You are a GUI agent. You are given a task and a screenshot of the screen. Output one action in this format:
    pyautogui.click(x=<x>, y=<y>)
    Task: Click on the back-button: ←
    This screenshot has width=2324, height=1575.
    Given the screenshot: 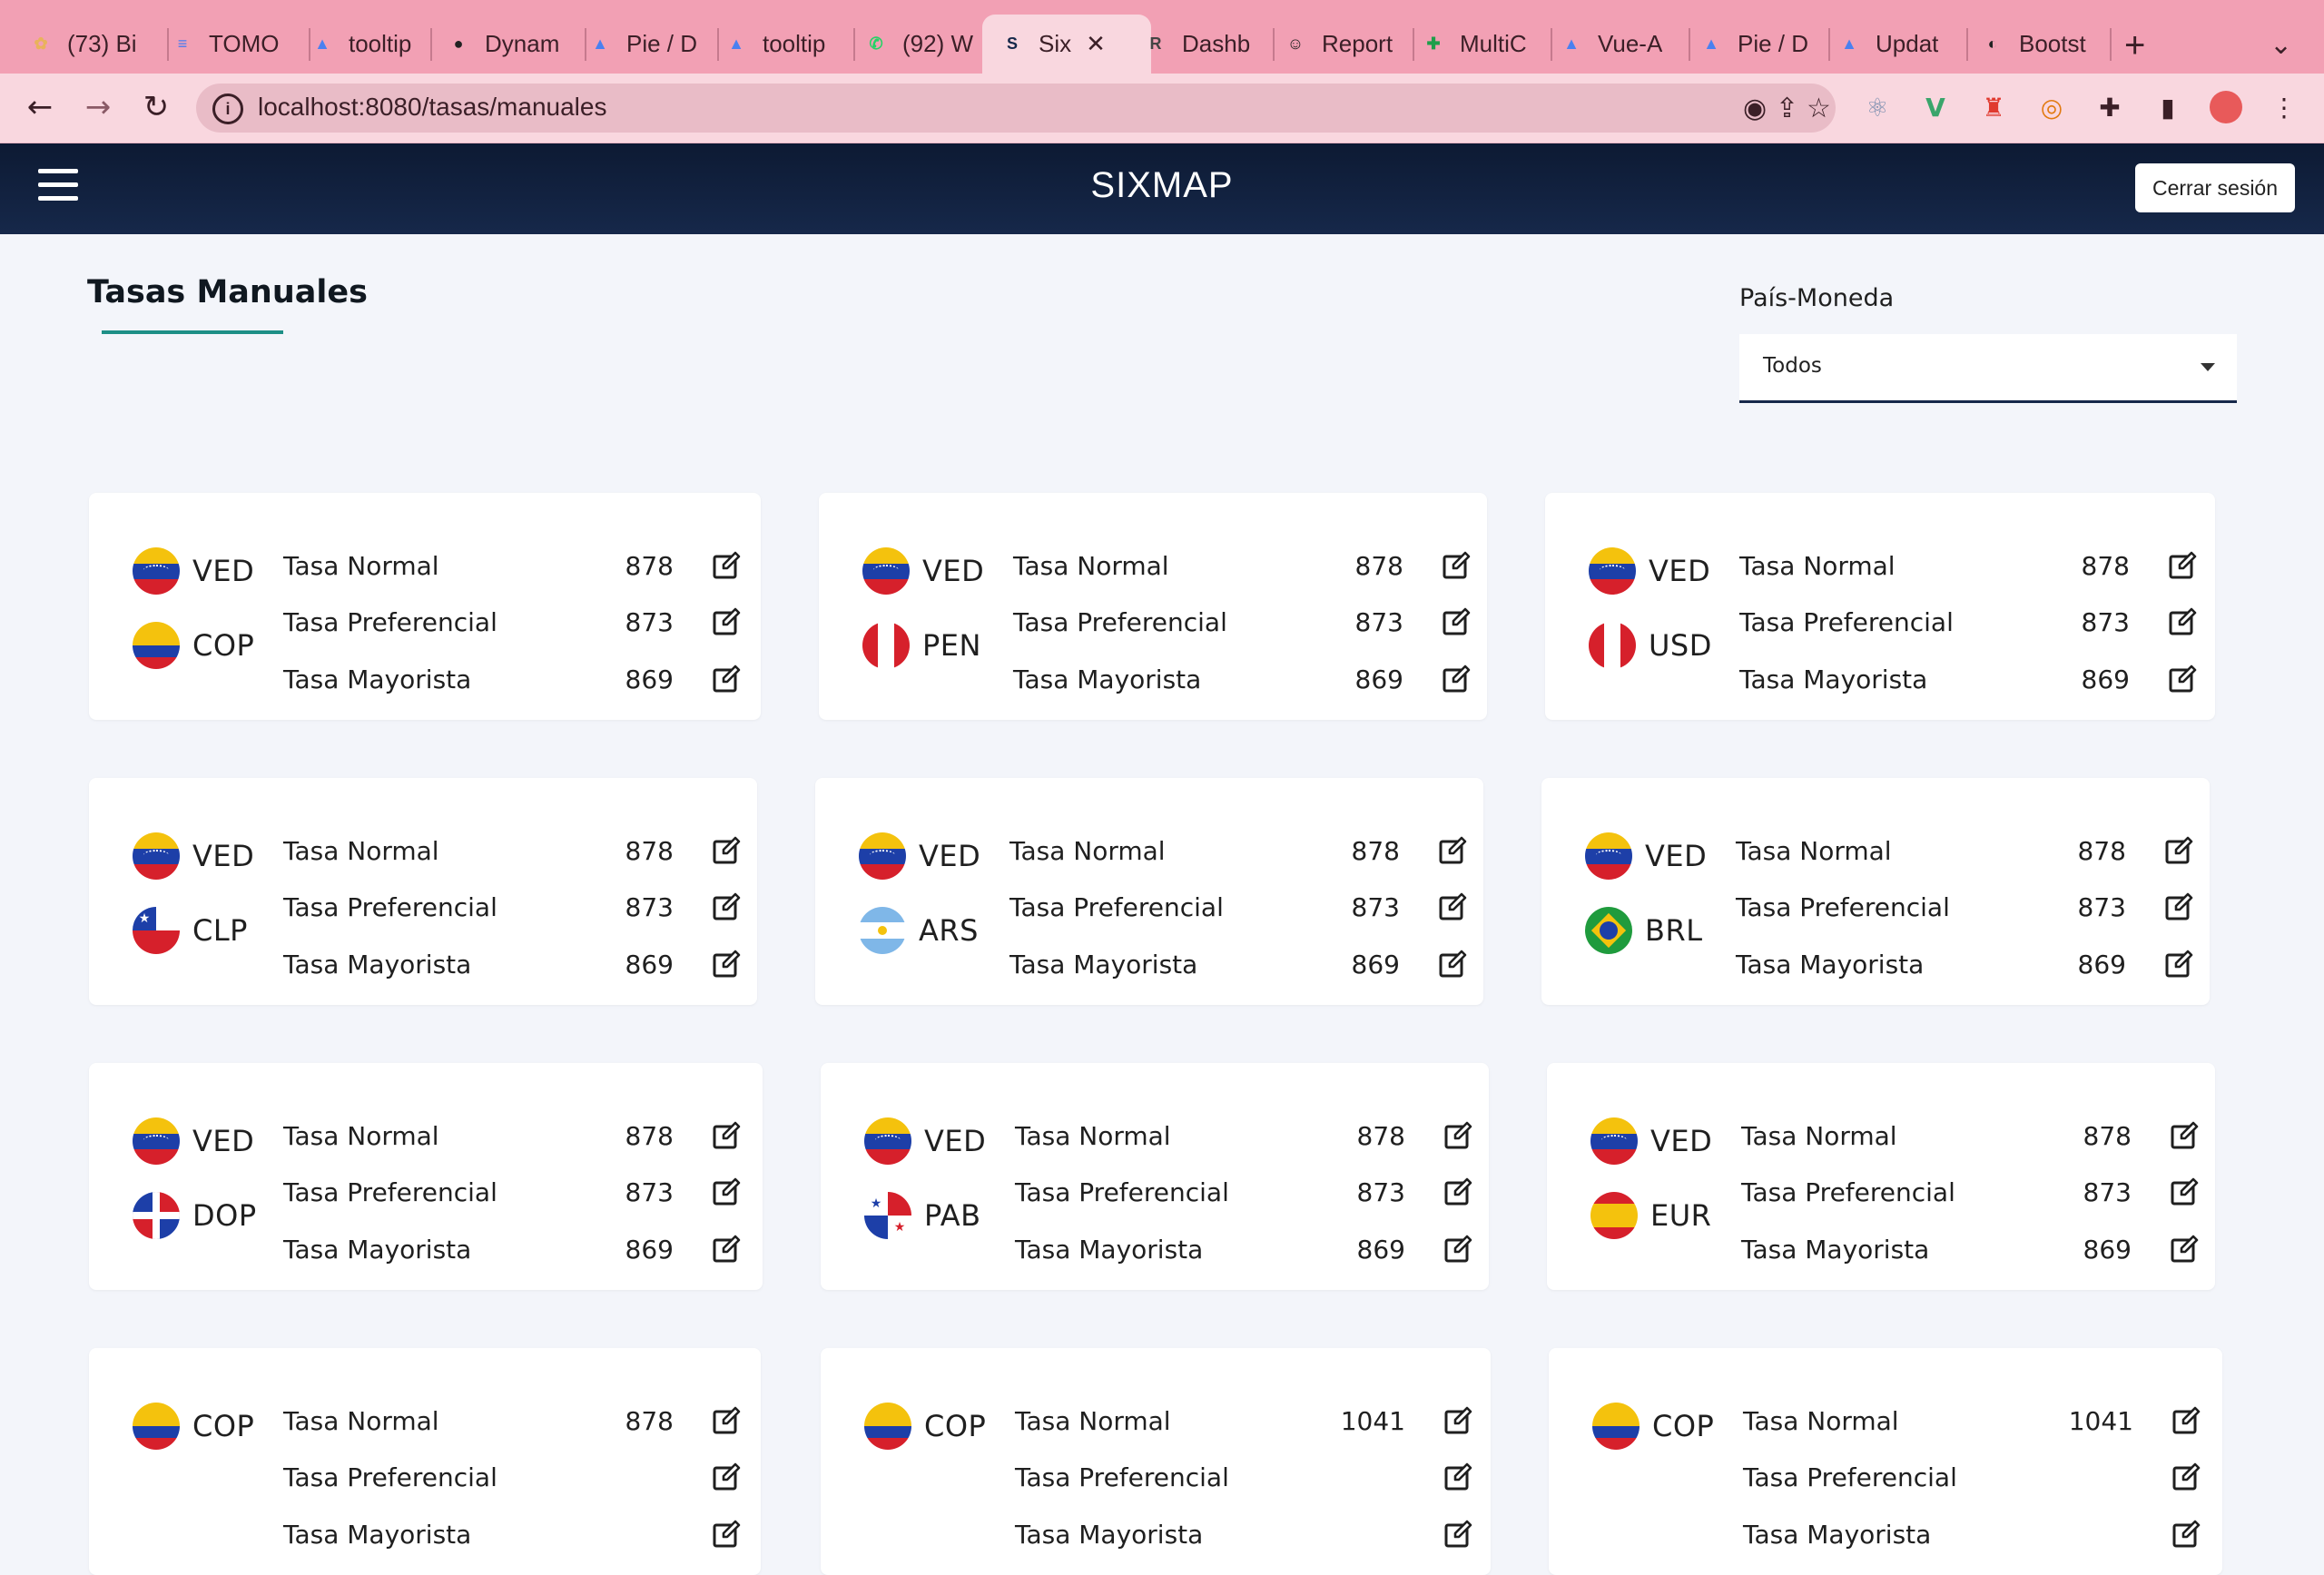 What is the action you would take?
    pyautogui.click(x=40, y=107)
    